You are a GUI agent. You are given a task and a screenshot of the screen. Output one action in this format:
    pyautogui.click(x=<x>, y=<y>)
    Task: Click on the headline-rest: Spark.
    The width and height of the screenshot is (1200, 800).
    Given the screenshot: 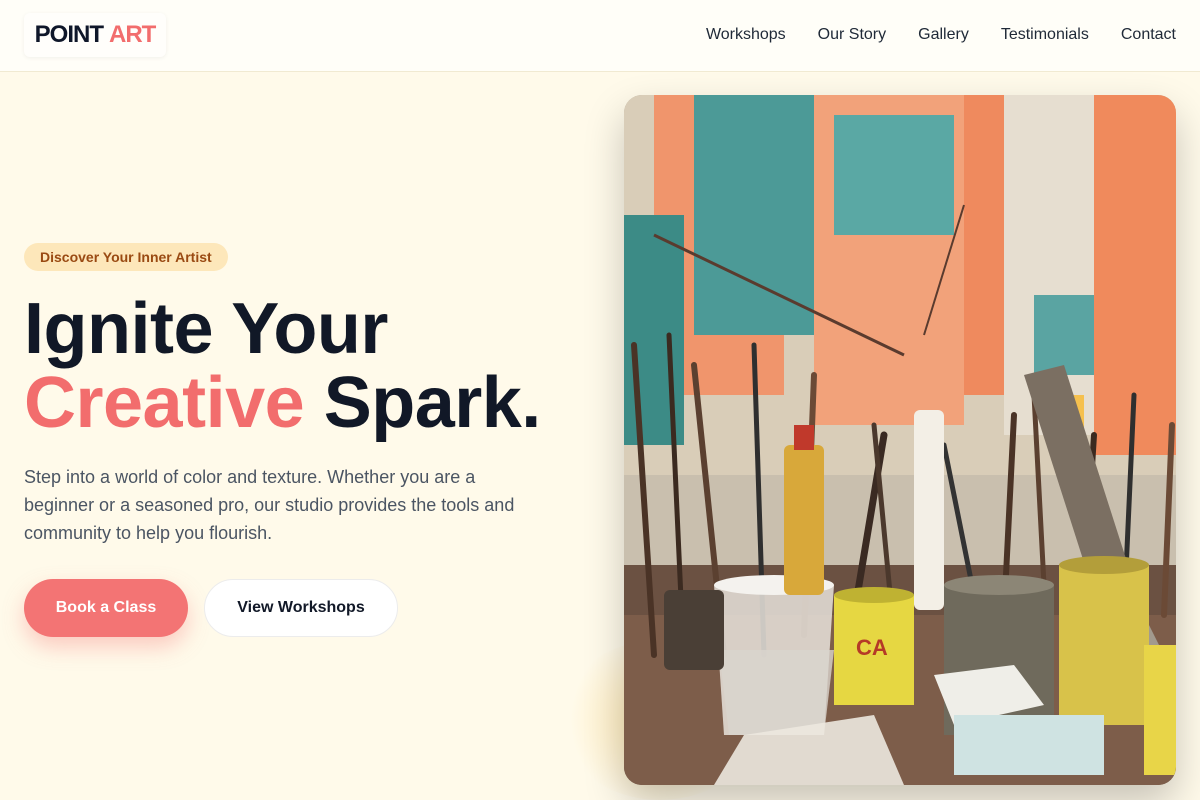 What is the action you would take?
    pyautogui.click(x=432, y=403)
    